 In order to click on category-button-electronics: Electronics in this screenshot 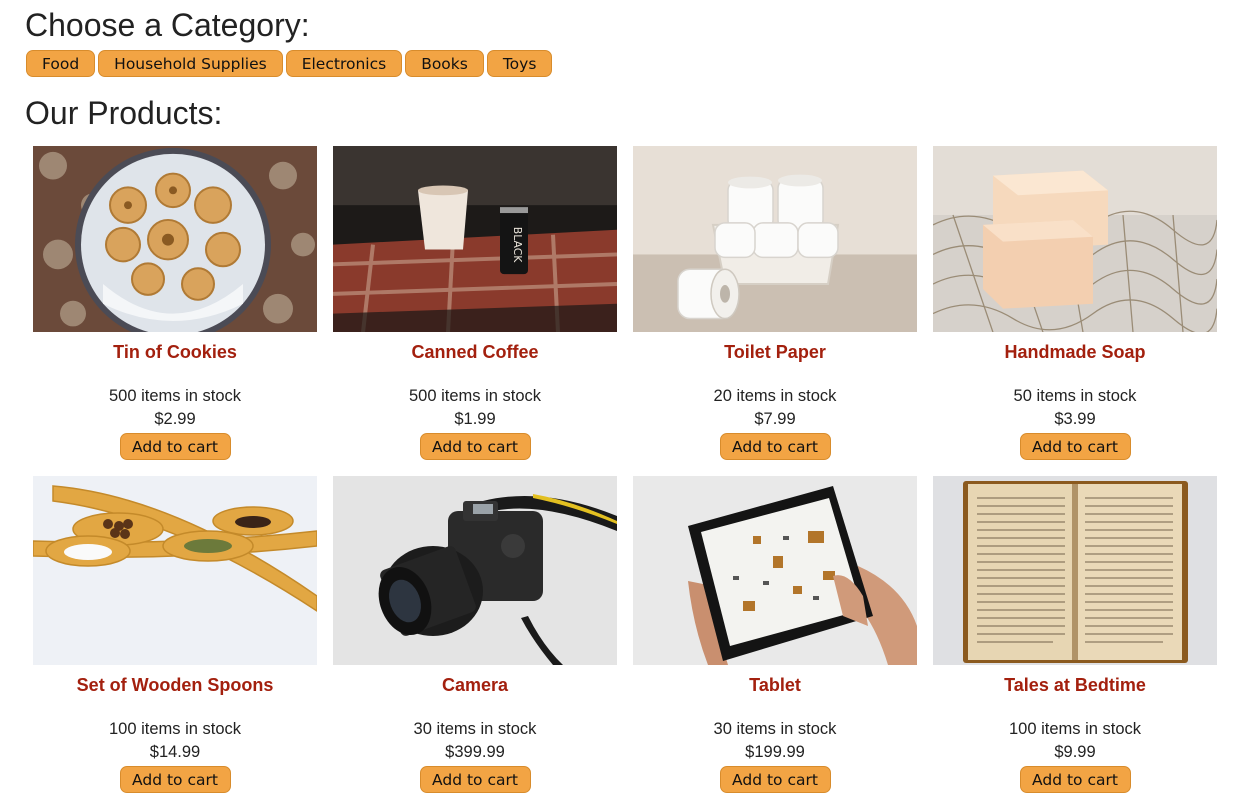, I will do `click(344, 63)`.